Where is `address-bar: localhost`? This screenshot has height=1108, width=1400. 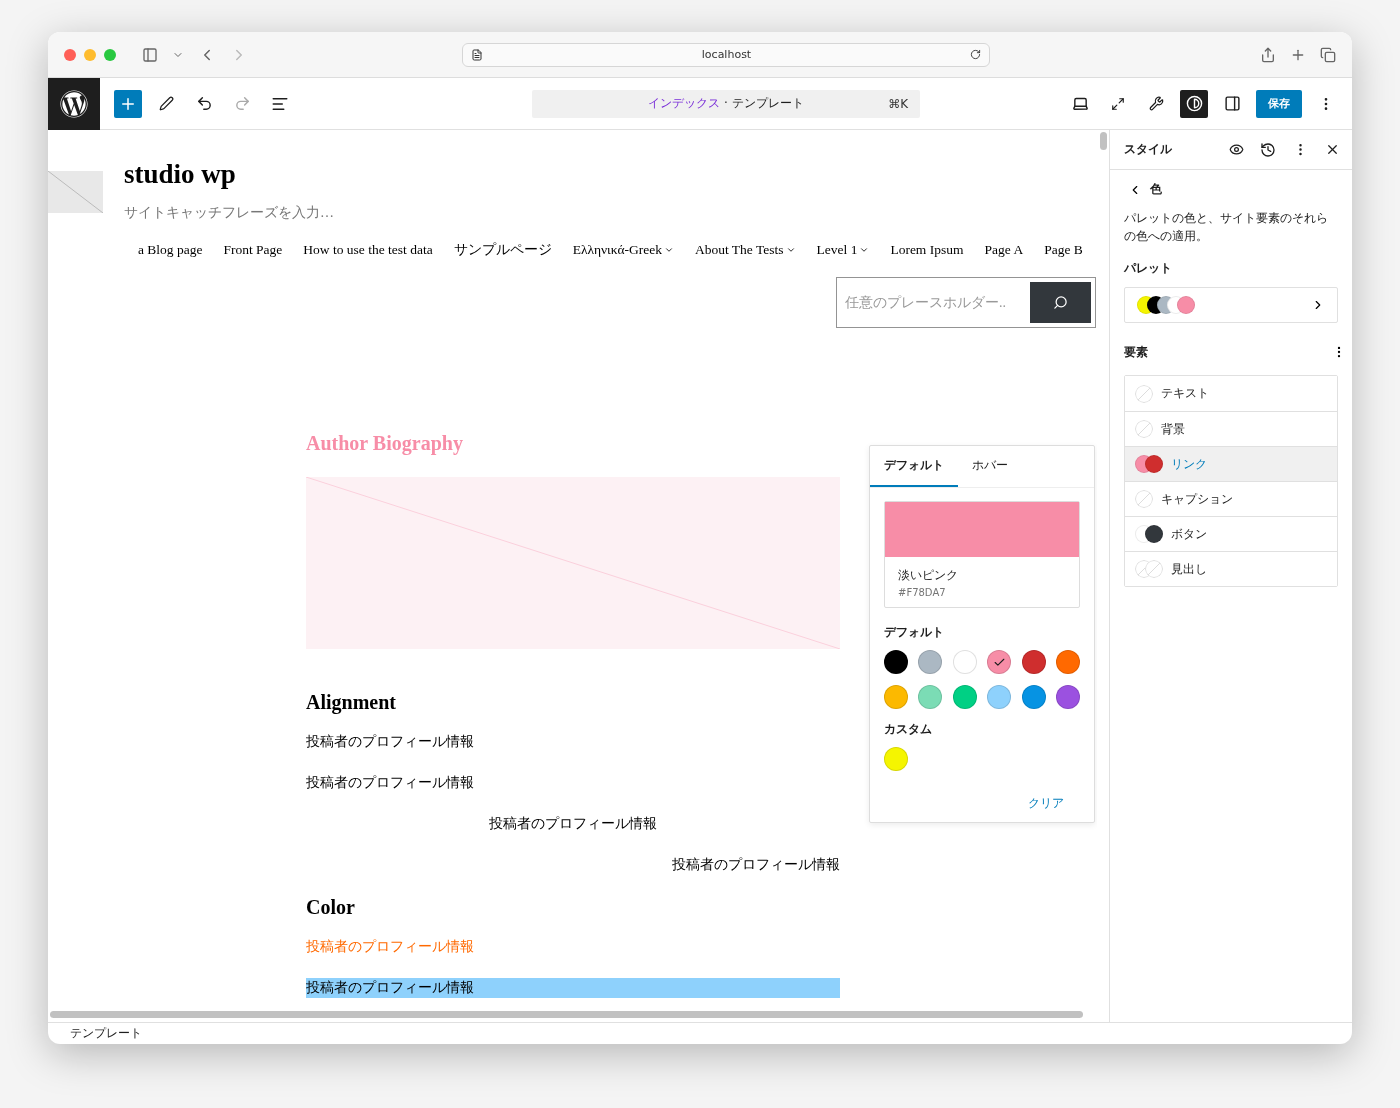 address-bar: localhost is located at coordinates (726, 54).